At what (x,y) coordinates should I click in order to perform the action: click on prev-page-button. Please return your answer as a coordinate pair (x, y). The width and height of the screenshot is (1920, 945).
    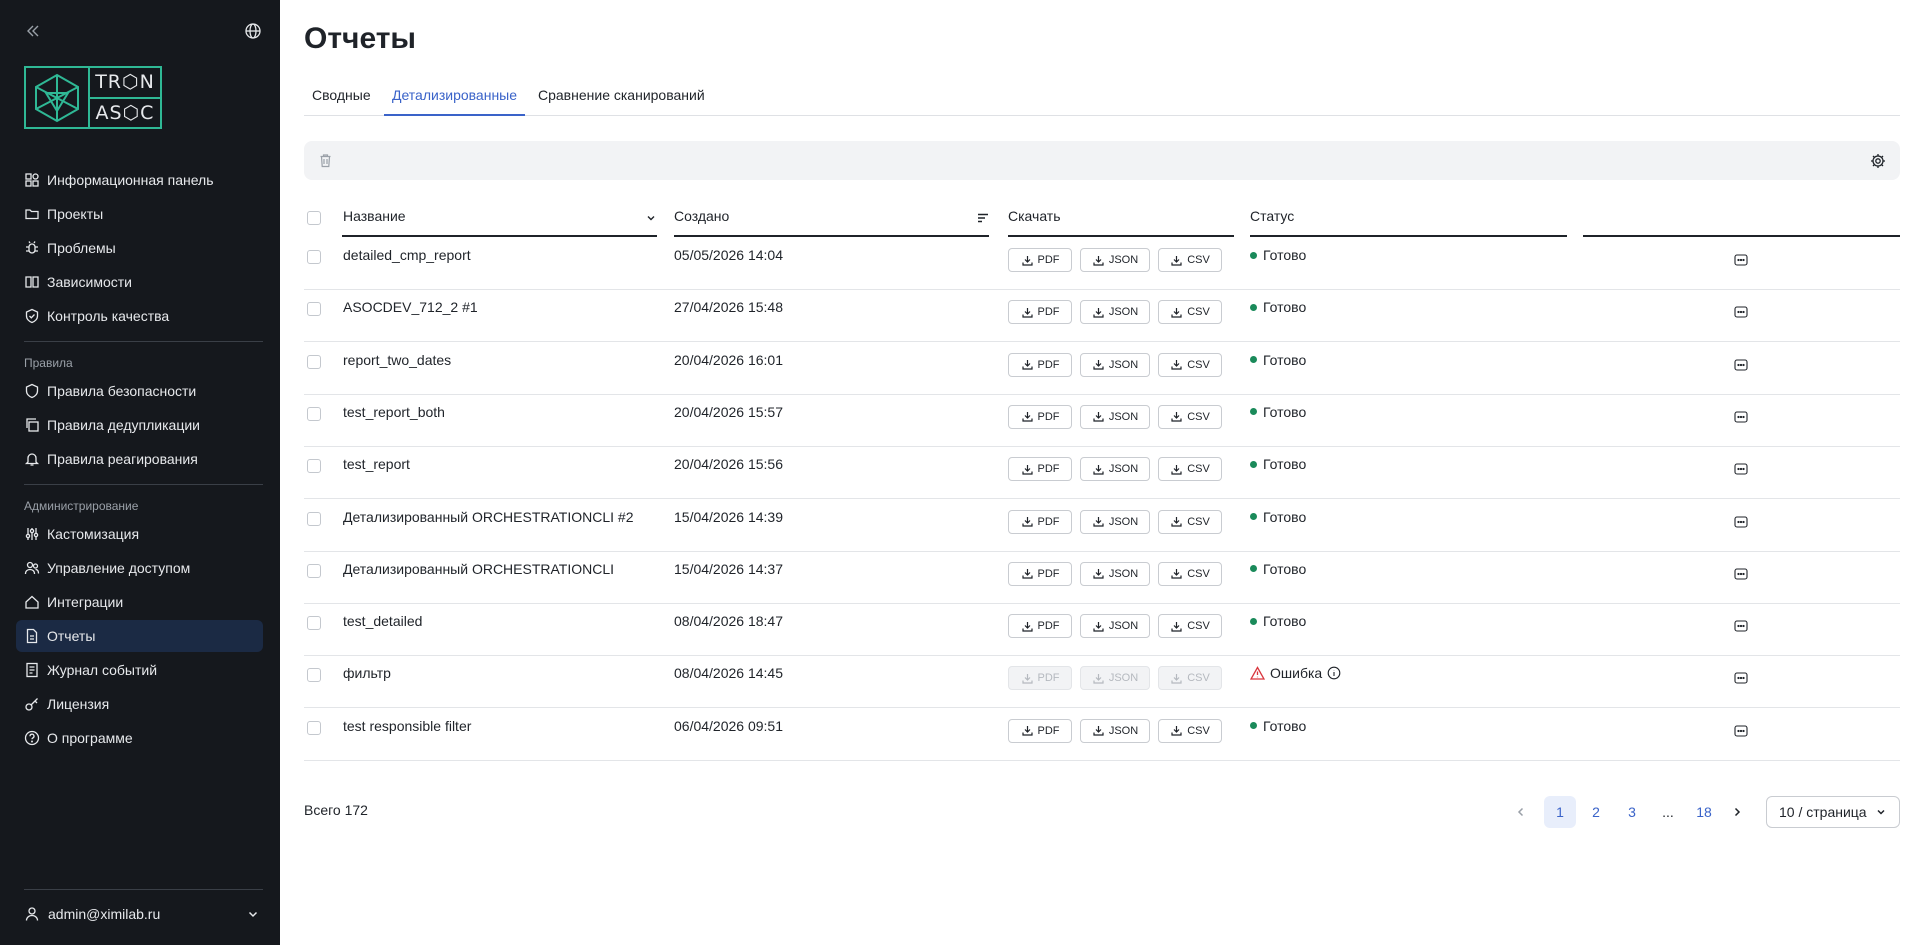
    Looking at the image, I should click on (1521, 812).